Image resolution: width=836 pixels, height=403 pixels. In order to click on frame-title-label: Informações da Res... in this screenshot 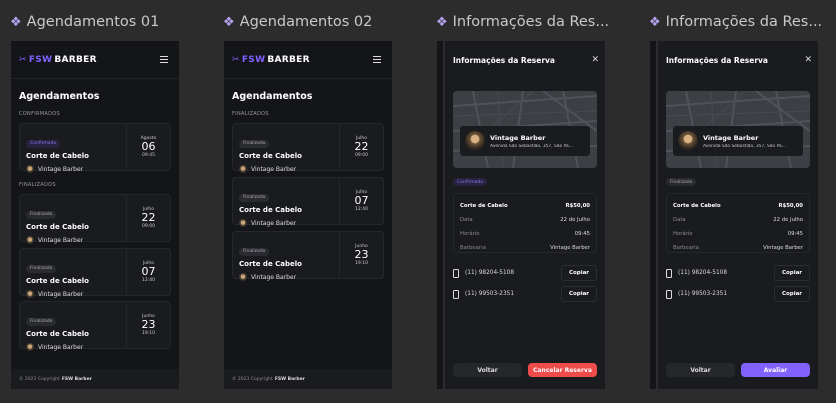, I will do `click(744, 22)`.